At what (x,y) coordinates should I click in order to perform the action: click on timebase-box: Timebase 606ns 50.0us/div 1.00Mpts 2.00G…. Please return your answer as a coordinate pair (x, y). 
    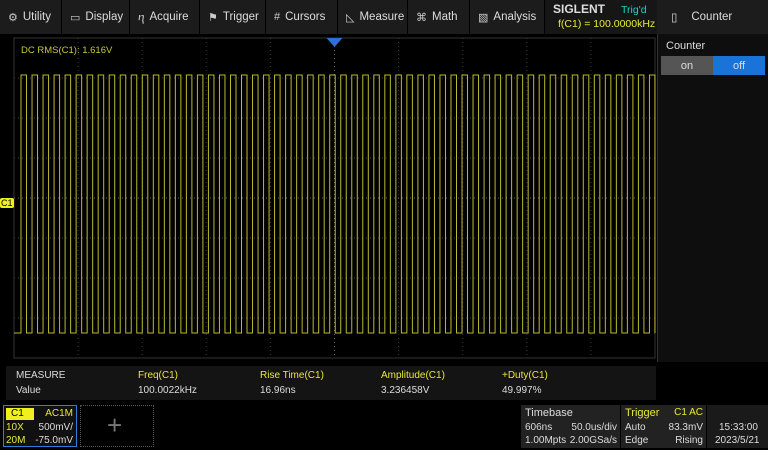
    Looking at the image, I should click on (570, 426).